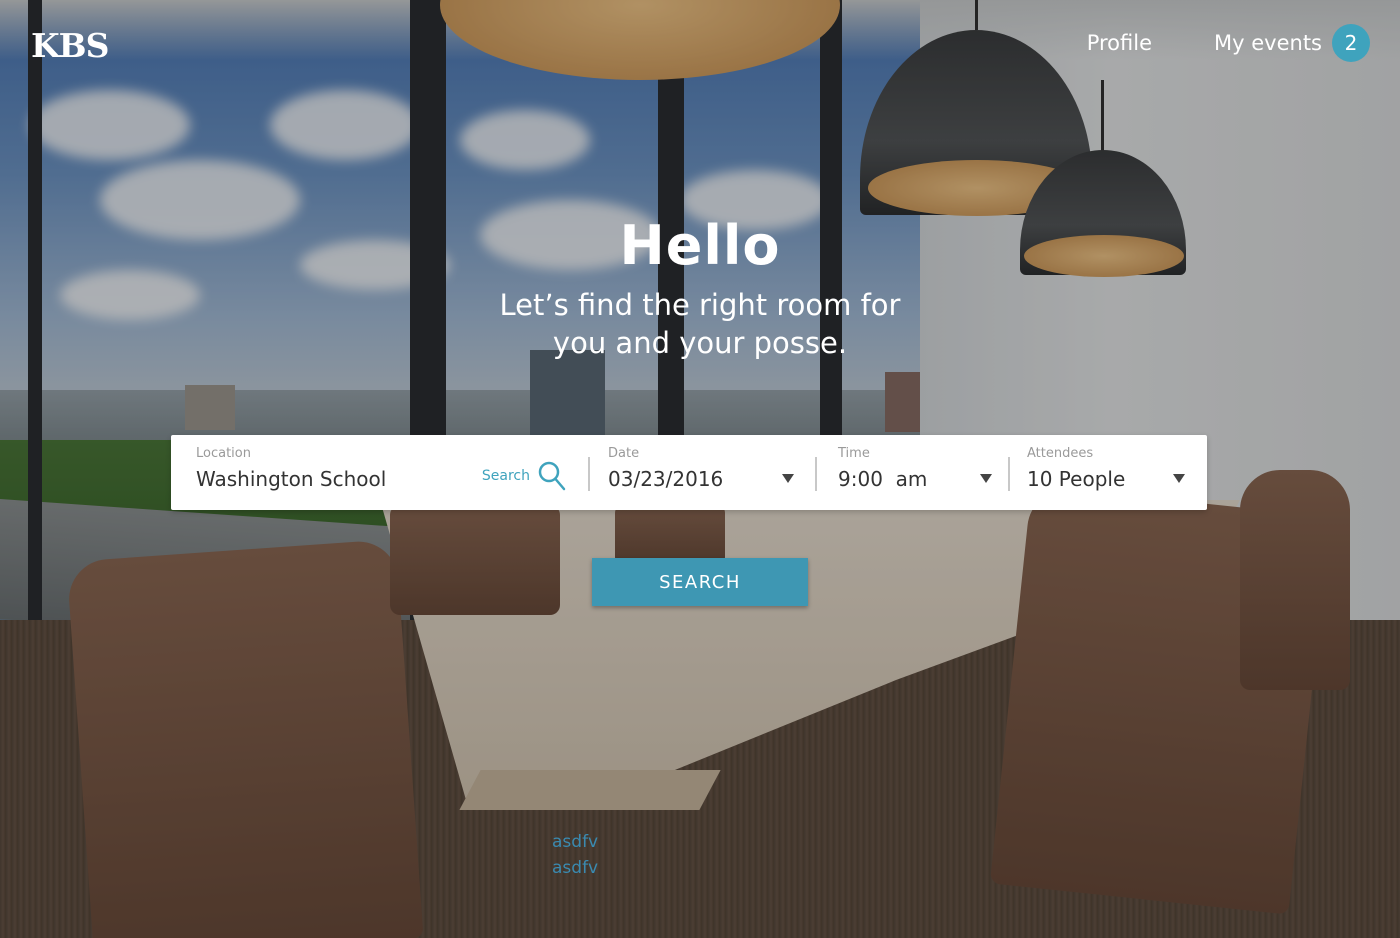 The image size is (1400, 938). Describe the element at coordinates (575, 842) in the screenshot. I see `debug-text-1: asdfv` at that location.